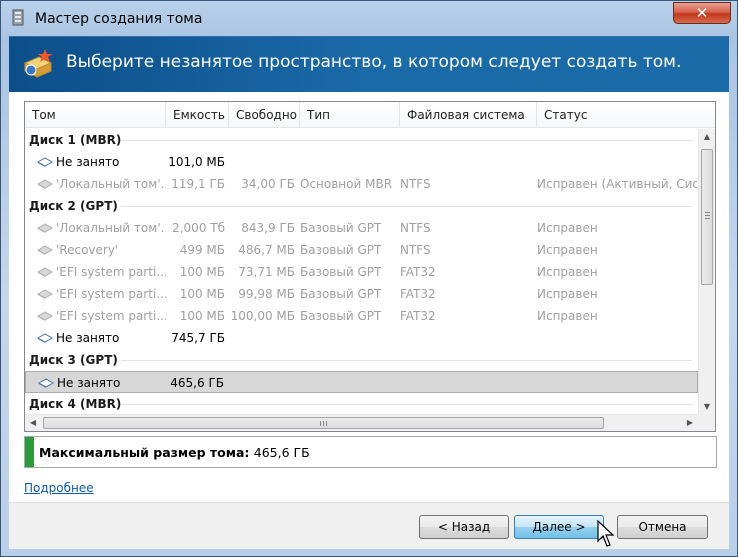 The width and height of the screenshot is (738, 557). What do you see at coordinates (369, 18) in the screenshot?
I see `title-bar: Мастер создания тома ✕` at bounding box center [369, 18].